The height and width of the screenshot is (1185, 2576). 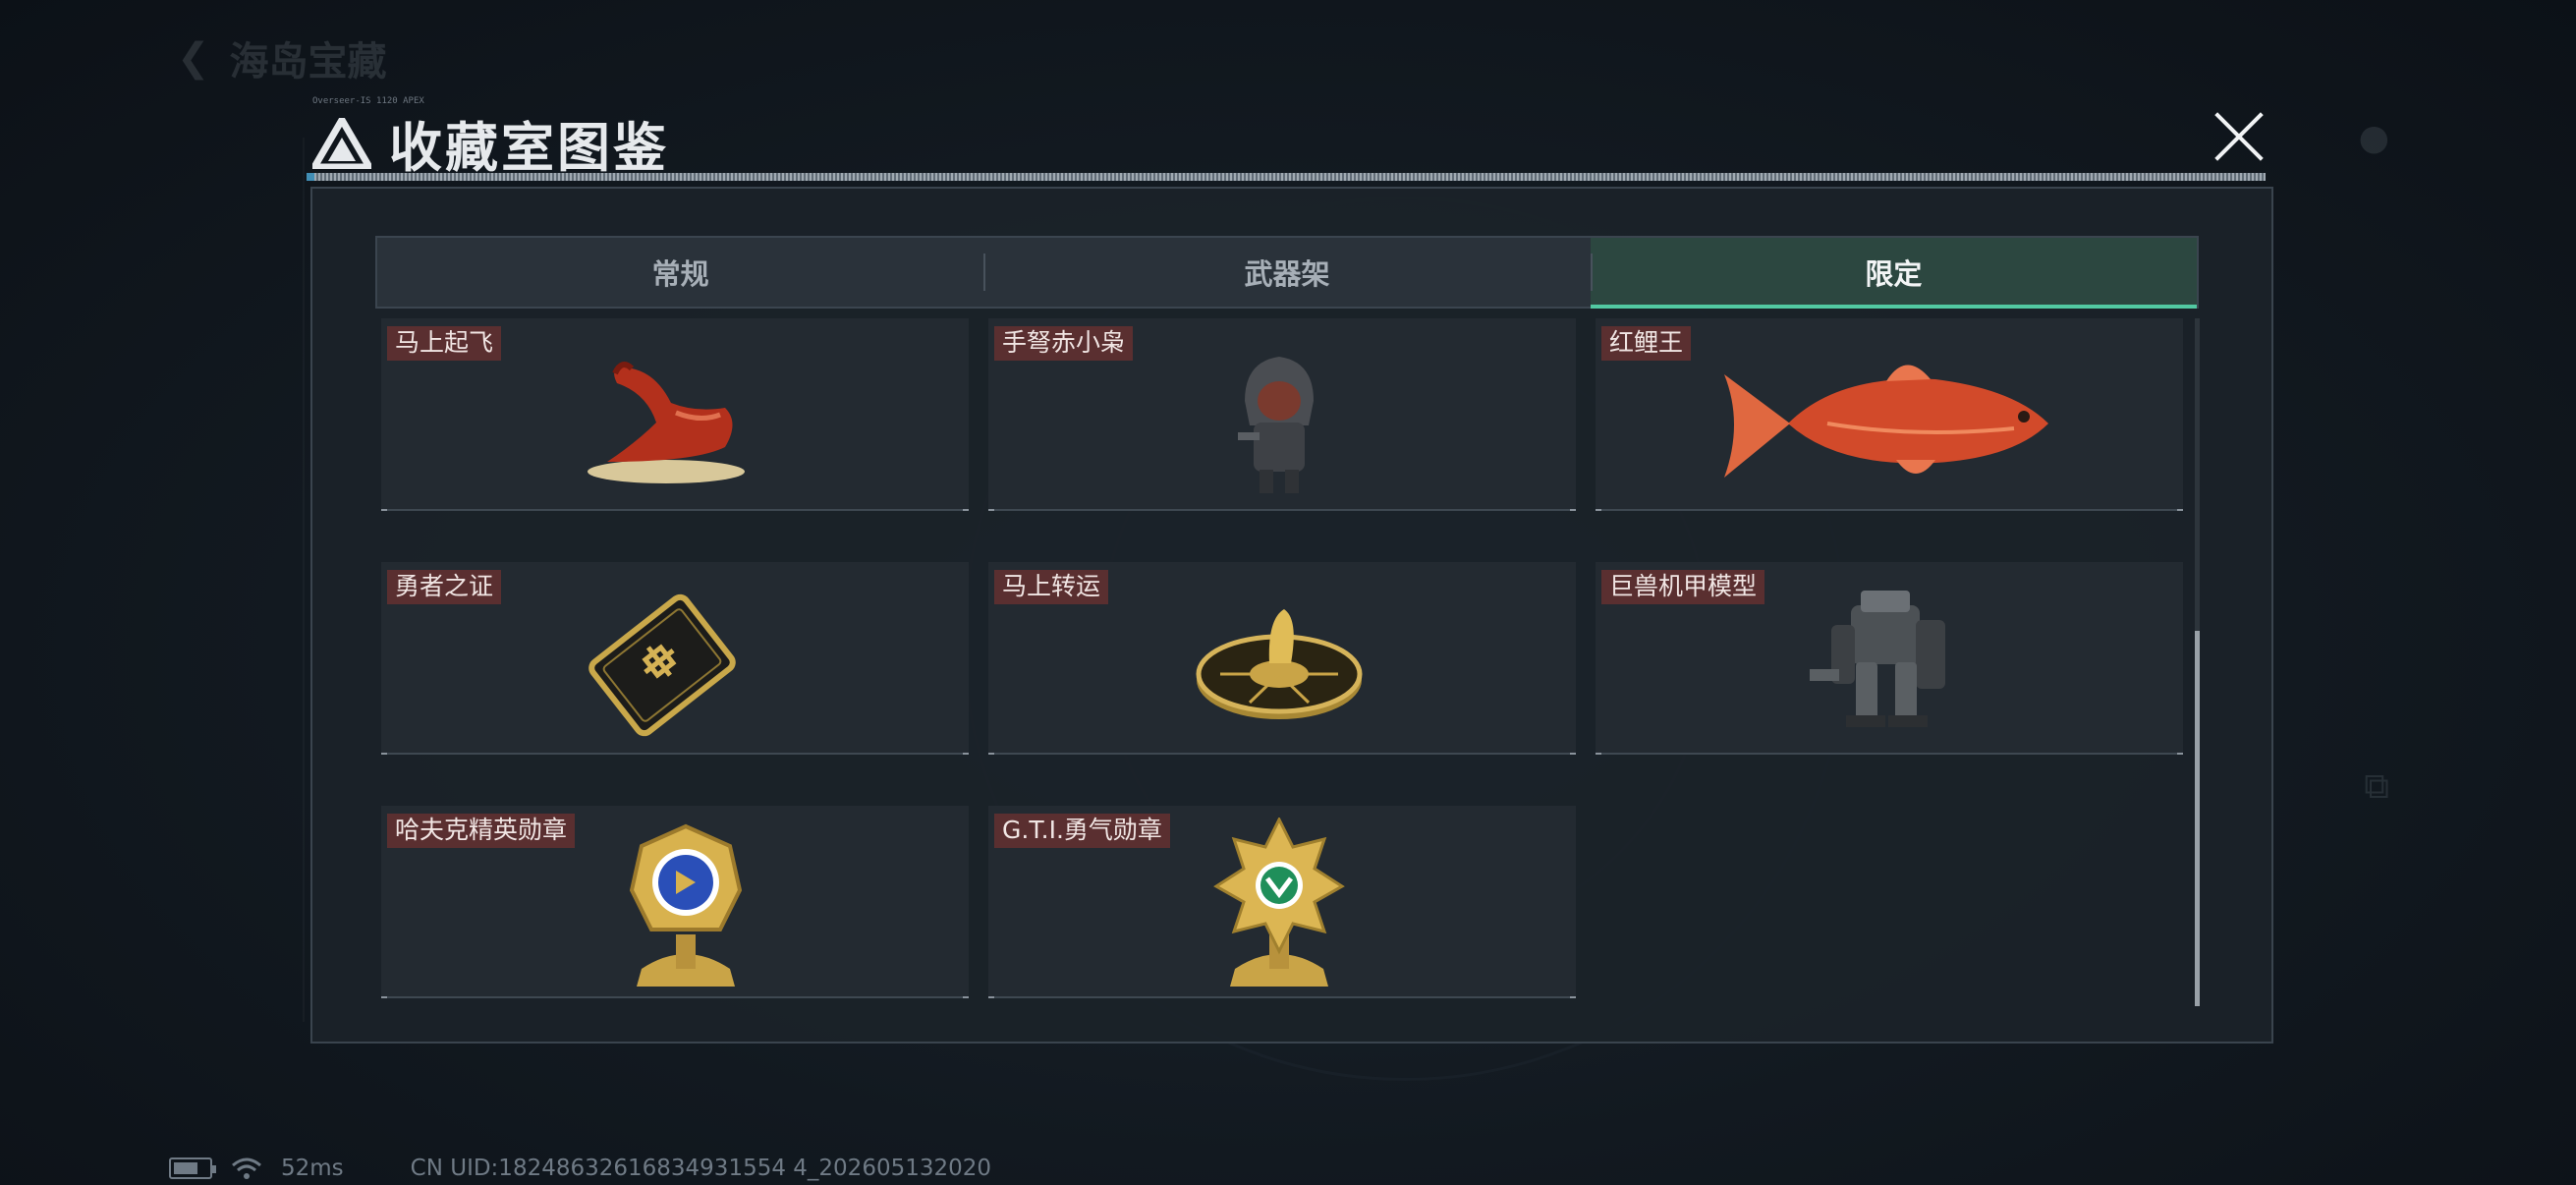 I want to click on item-card-hooded-figure: 手弩赤小枭, so click(x=1282, y=415).